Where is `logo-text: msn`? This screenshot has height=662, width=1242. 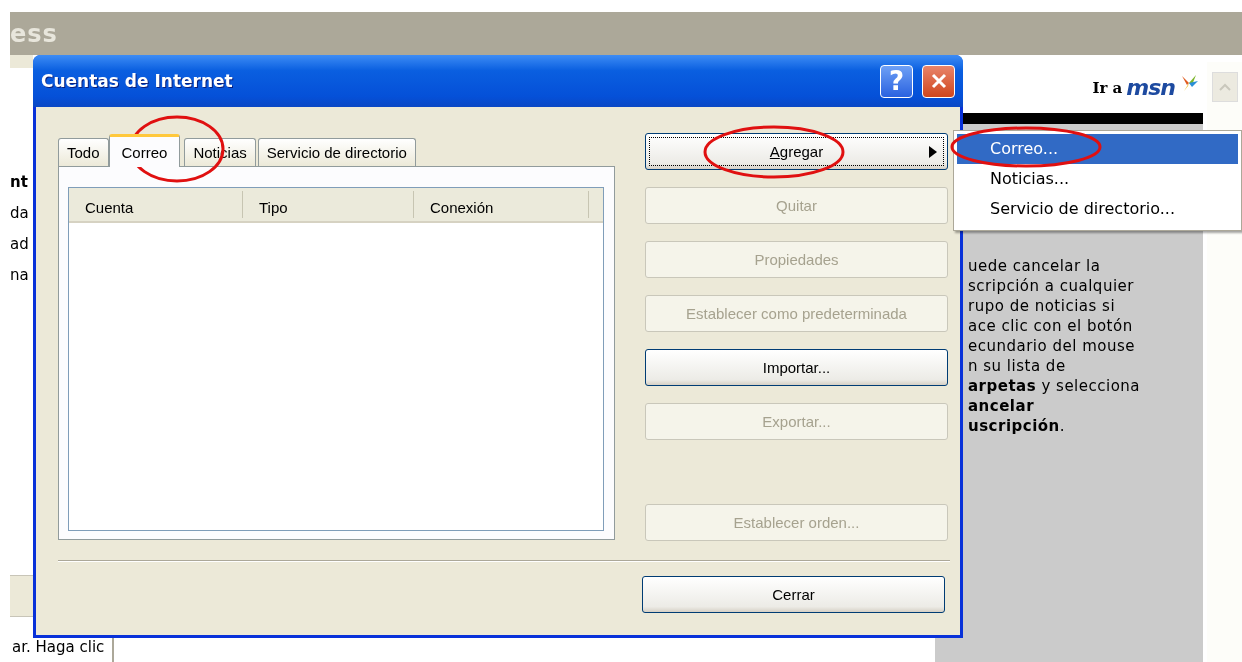
logo-text: msn is located at coordinates (1150, 87).